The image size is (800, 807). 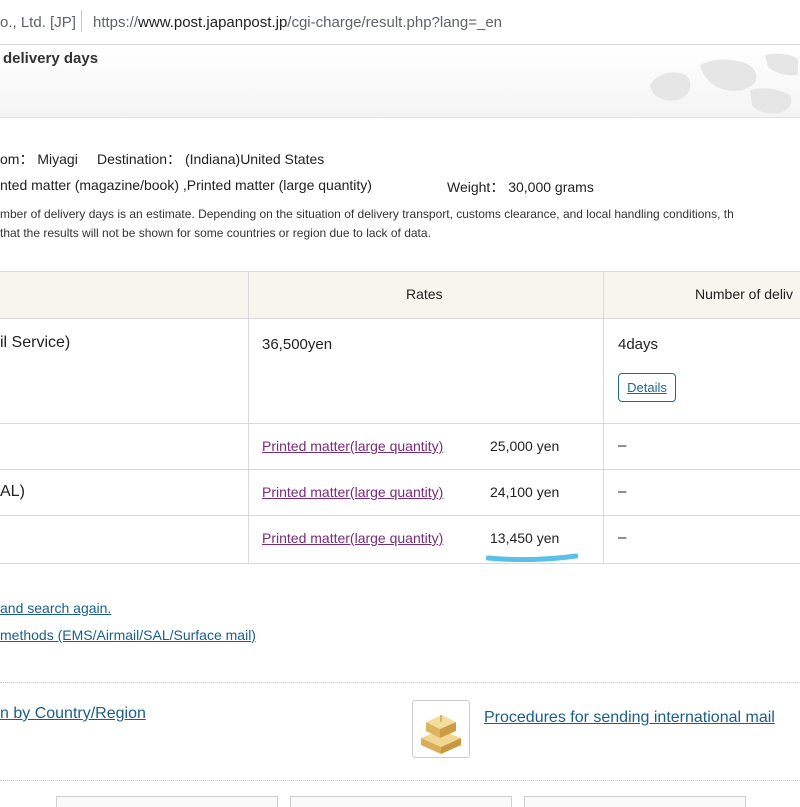 I want to click on destination-label: Destination：, so click(x=139, y=159).